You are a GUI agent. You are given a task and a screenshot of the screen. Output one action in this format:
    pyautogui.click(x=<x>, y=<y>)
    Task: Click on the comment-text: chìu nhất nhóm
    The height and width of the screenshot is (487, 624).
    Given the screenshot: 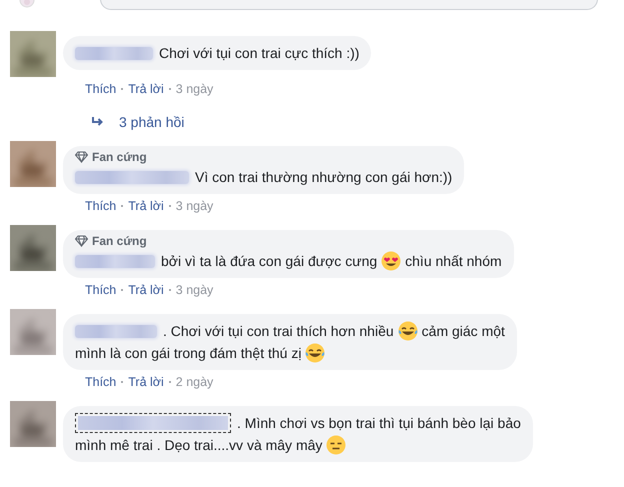 What is the action you would take?
    pyautogui.click(x=453, y=261)
    